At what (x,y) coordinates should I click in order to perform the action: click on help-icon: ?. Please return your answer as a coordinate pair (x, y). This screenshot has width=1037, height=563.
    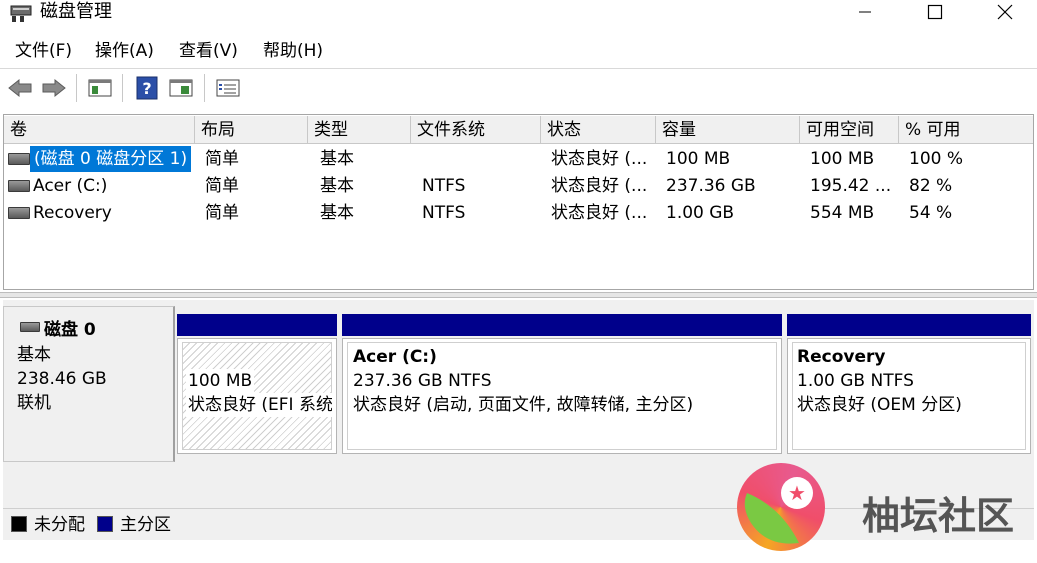
    Looking at the image, I should click on (147, 88).